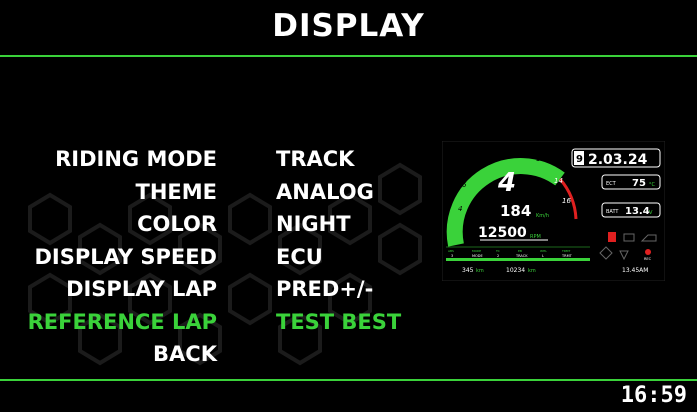 This screenshot has height=412, width=697. I want to click on odometer-value: 345, so click(468, 270).